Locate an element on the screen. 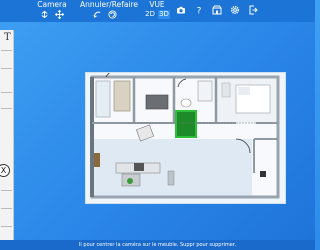  undo-icon is located at coordinates (97, 14).